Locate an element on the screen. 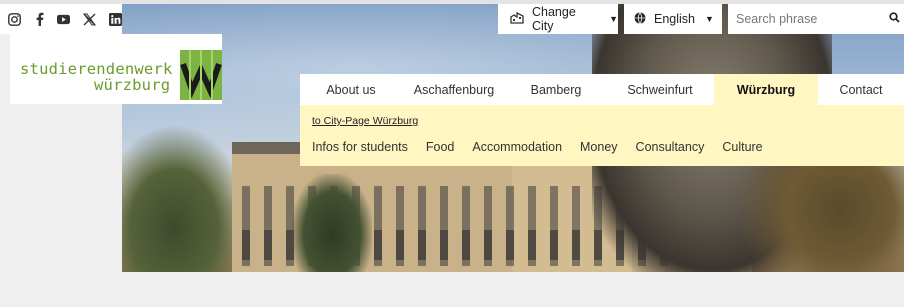 This screenshot has height=307, width=904. nav-item-about-us: About us is located at coordinates (351, 89).